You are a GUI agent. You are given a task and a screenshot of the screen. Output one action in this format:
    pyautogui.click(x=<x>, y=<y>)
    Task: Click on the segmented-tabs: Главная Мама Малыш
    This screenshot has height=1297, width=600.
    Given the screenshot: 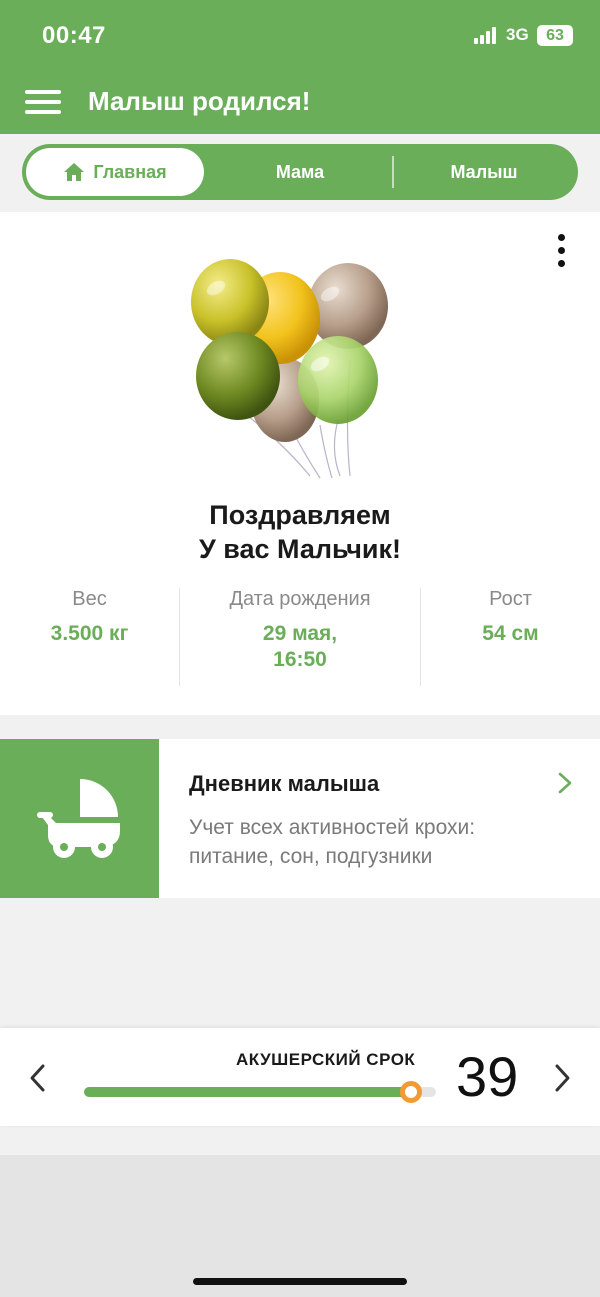 What is the action you would take?
    pyautogui.click(x=300, y=172)
    